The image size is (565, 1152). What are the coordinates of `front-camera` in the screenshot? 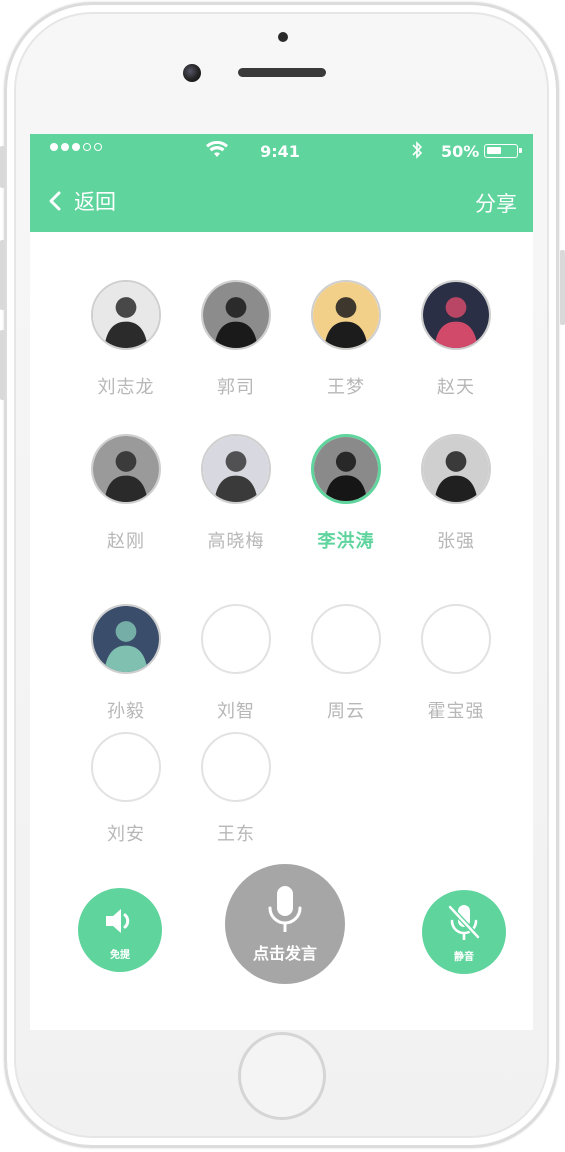 It's located at (192, 73).